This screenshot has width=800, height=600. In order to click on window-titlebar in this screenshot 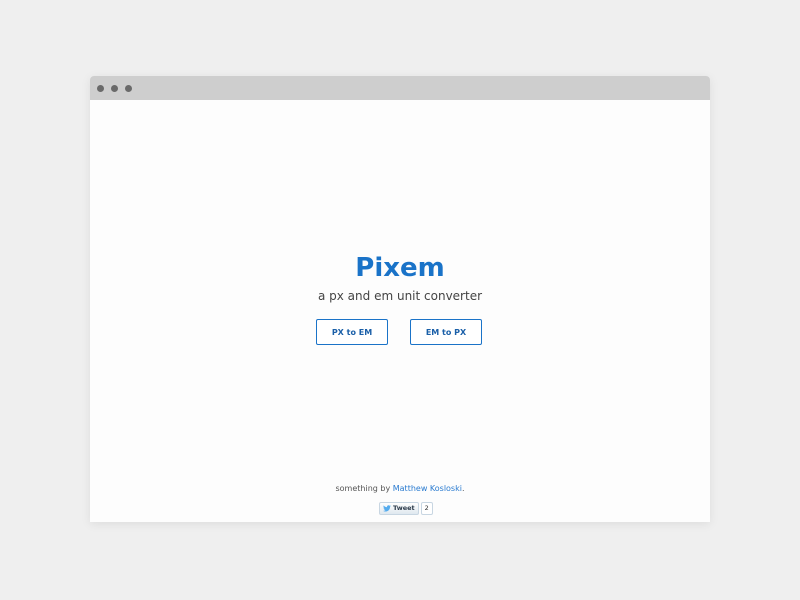, I will do `click(400, 88)`.